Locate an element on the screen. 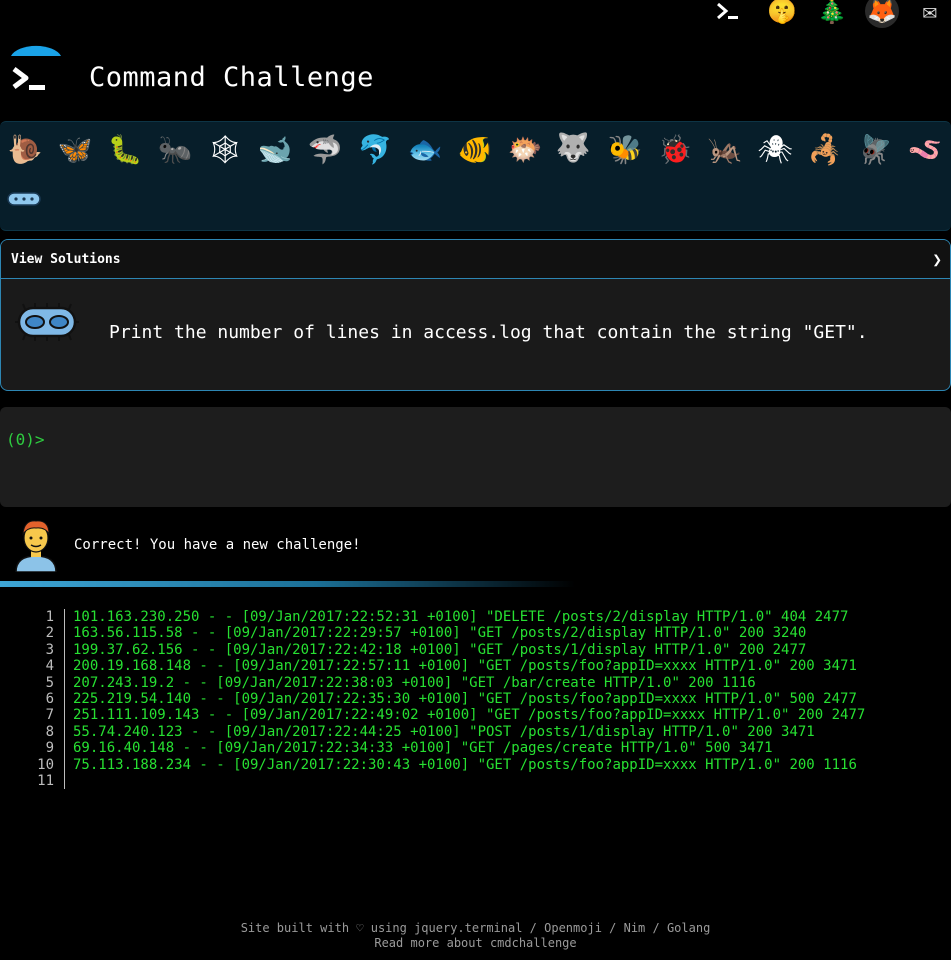 The width and height of the screenshot is (951, 960). avatar is located at coordinates (36, 545).